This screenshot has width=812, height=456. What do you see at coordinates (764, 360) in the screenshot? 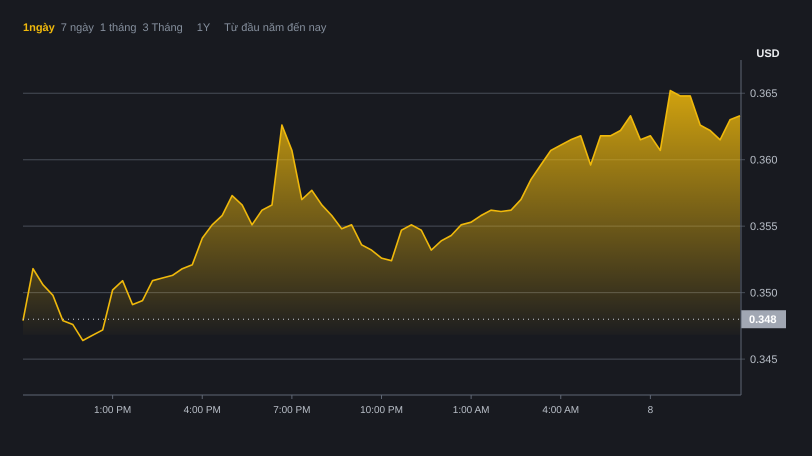
I see `y-axis-label: 0.345` at bounding box center [764, 360].